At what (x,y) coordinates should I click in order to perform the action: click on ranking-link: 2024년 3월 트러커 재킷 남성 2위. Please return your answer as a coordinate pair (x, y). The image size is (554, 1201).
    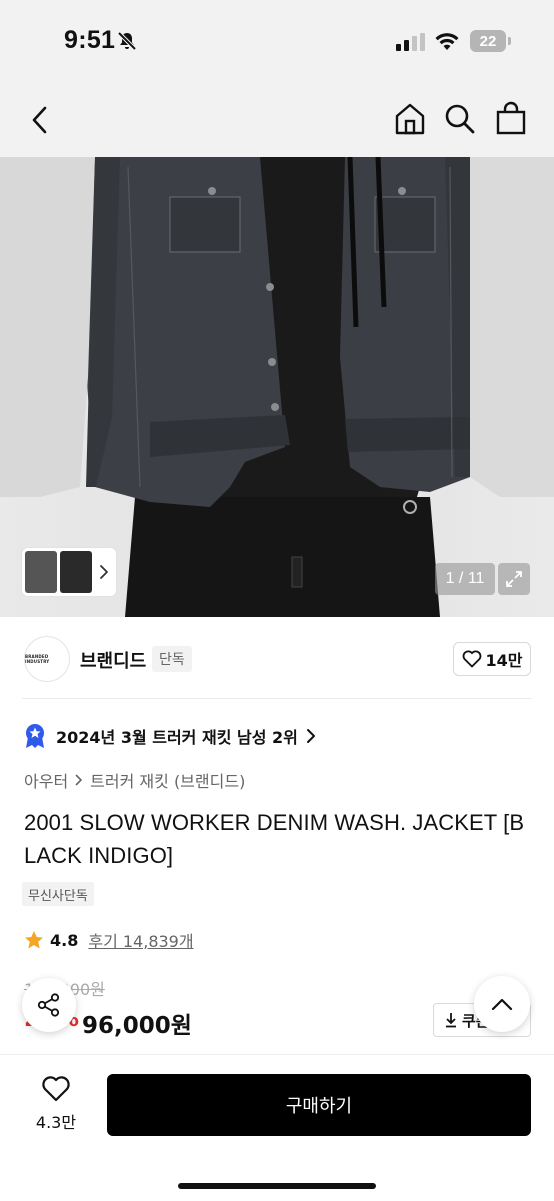
    Looking at the image, I should click on (170, 736).